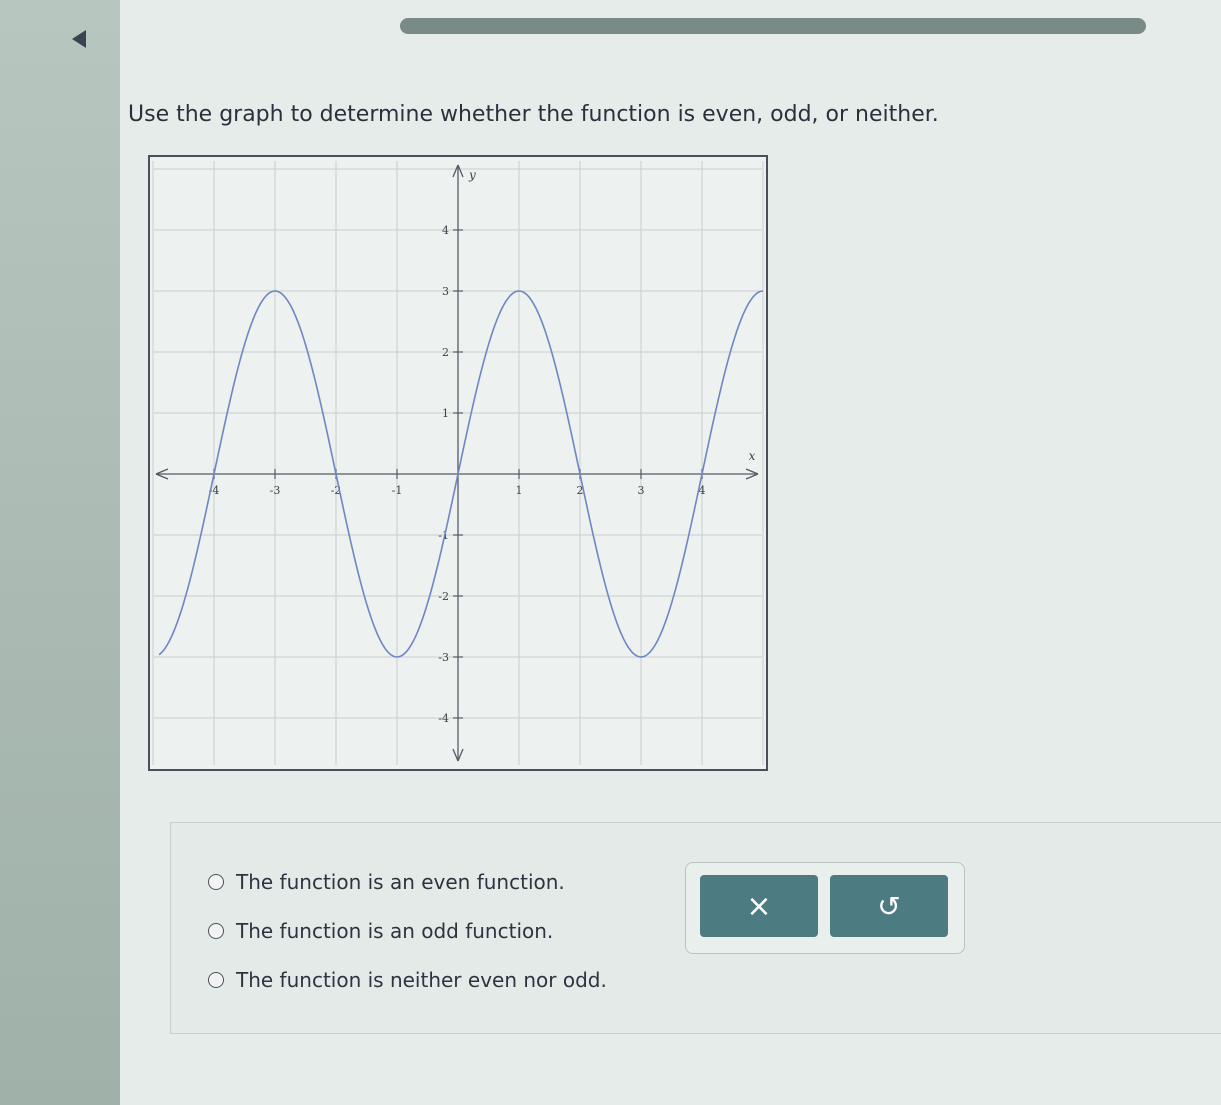 The width and height of the screenshot is (1221, 1105). Describe the element at coordinates (275, 490) in the screenshot. I see `x-tick-label: -3` at that location.